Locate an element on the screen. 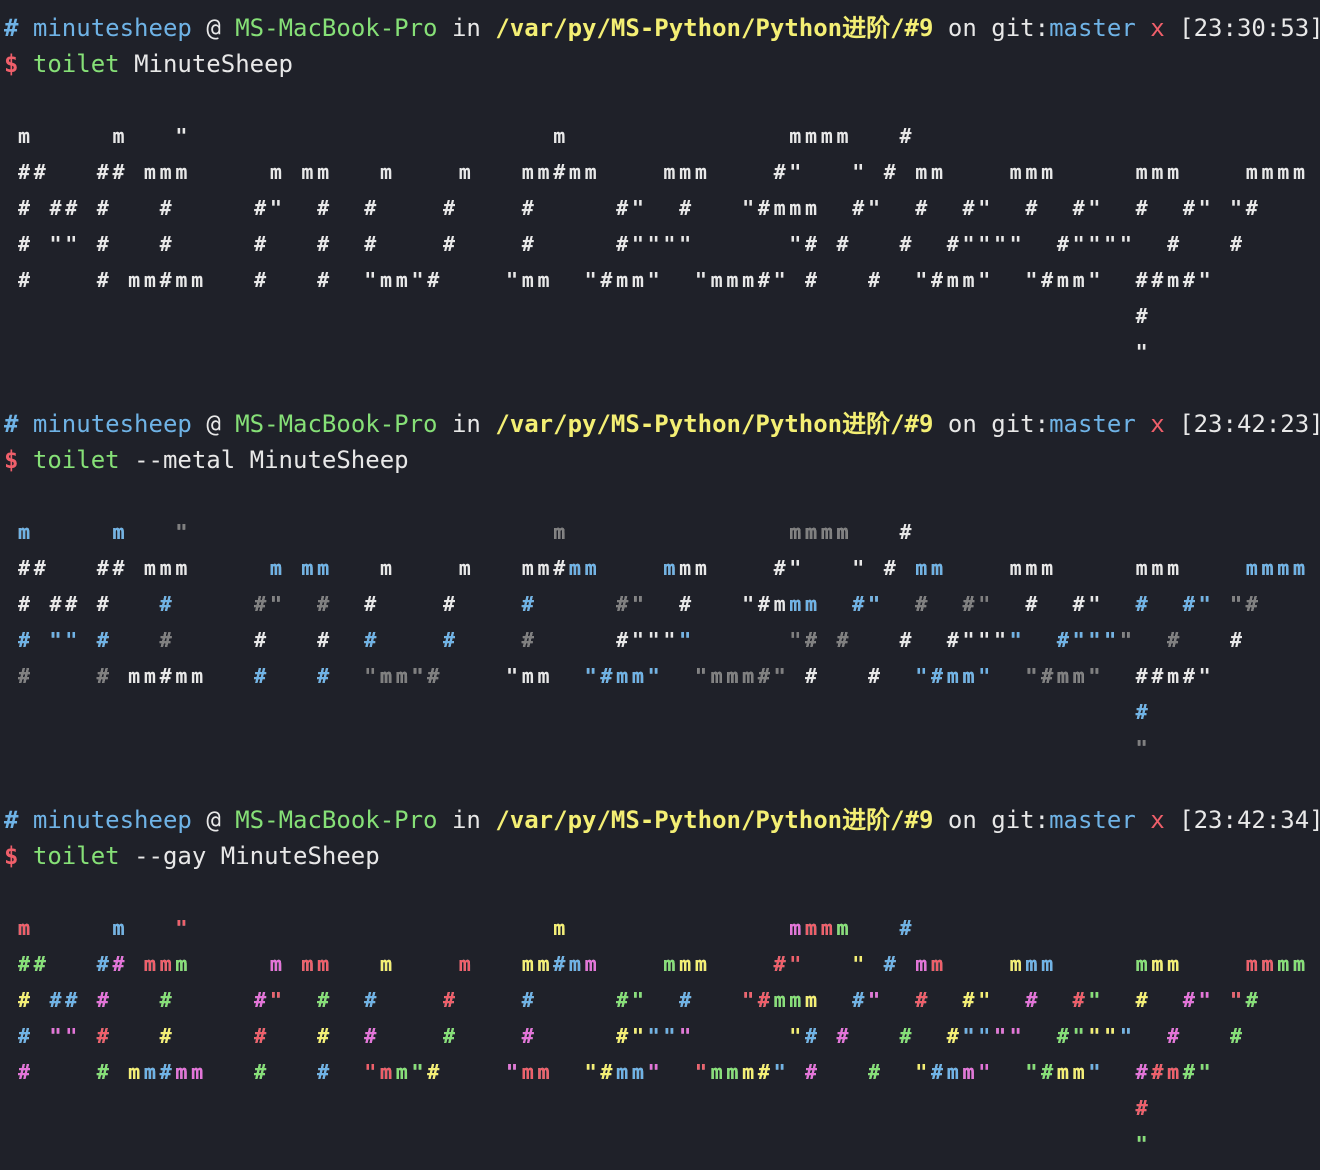 This screenshot has height=1170, width=1320. command-line-2: $ toilet --metal MinuteSheep is located at coordinates (206, 460).